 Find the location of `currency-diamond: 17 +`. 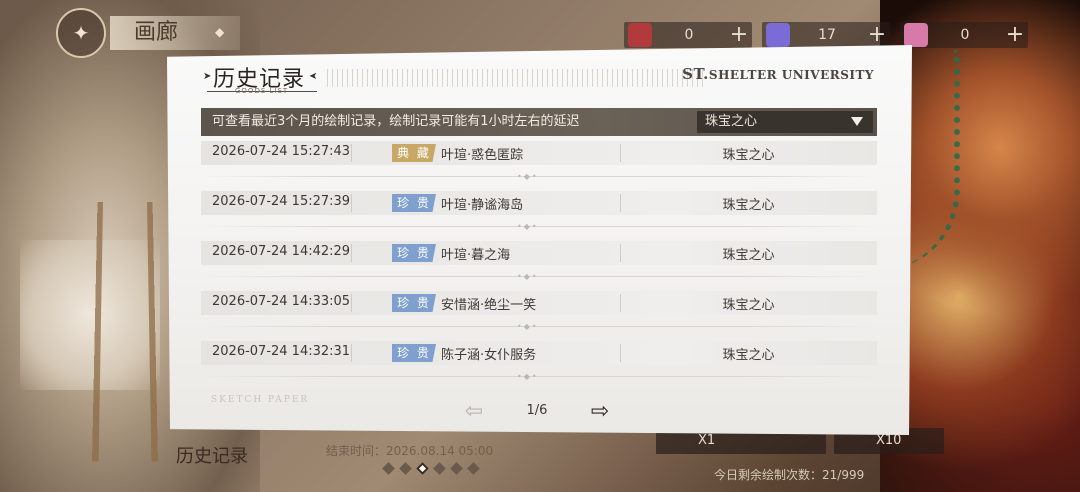

currency-diamond: 17 + is located at coordinates (826, 35).